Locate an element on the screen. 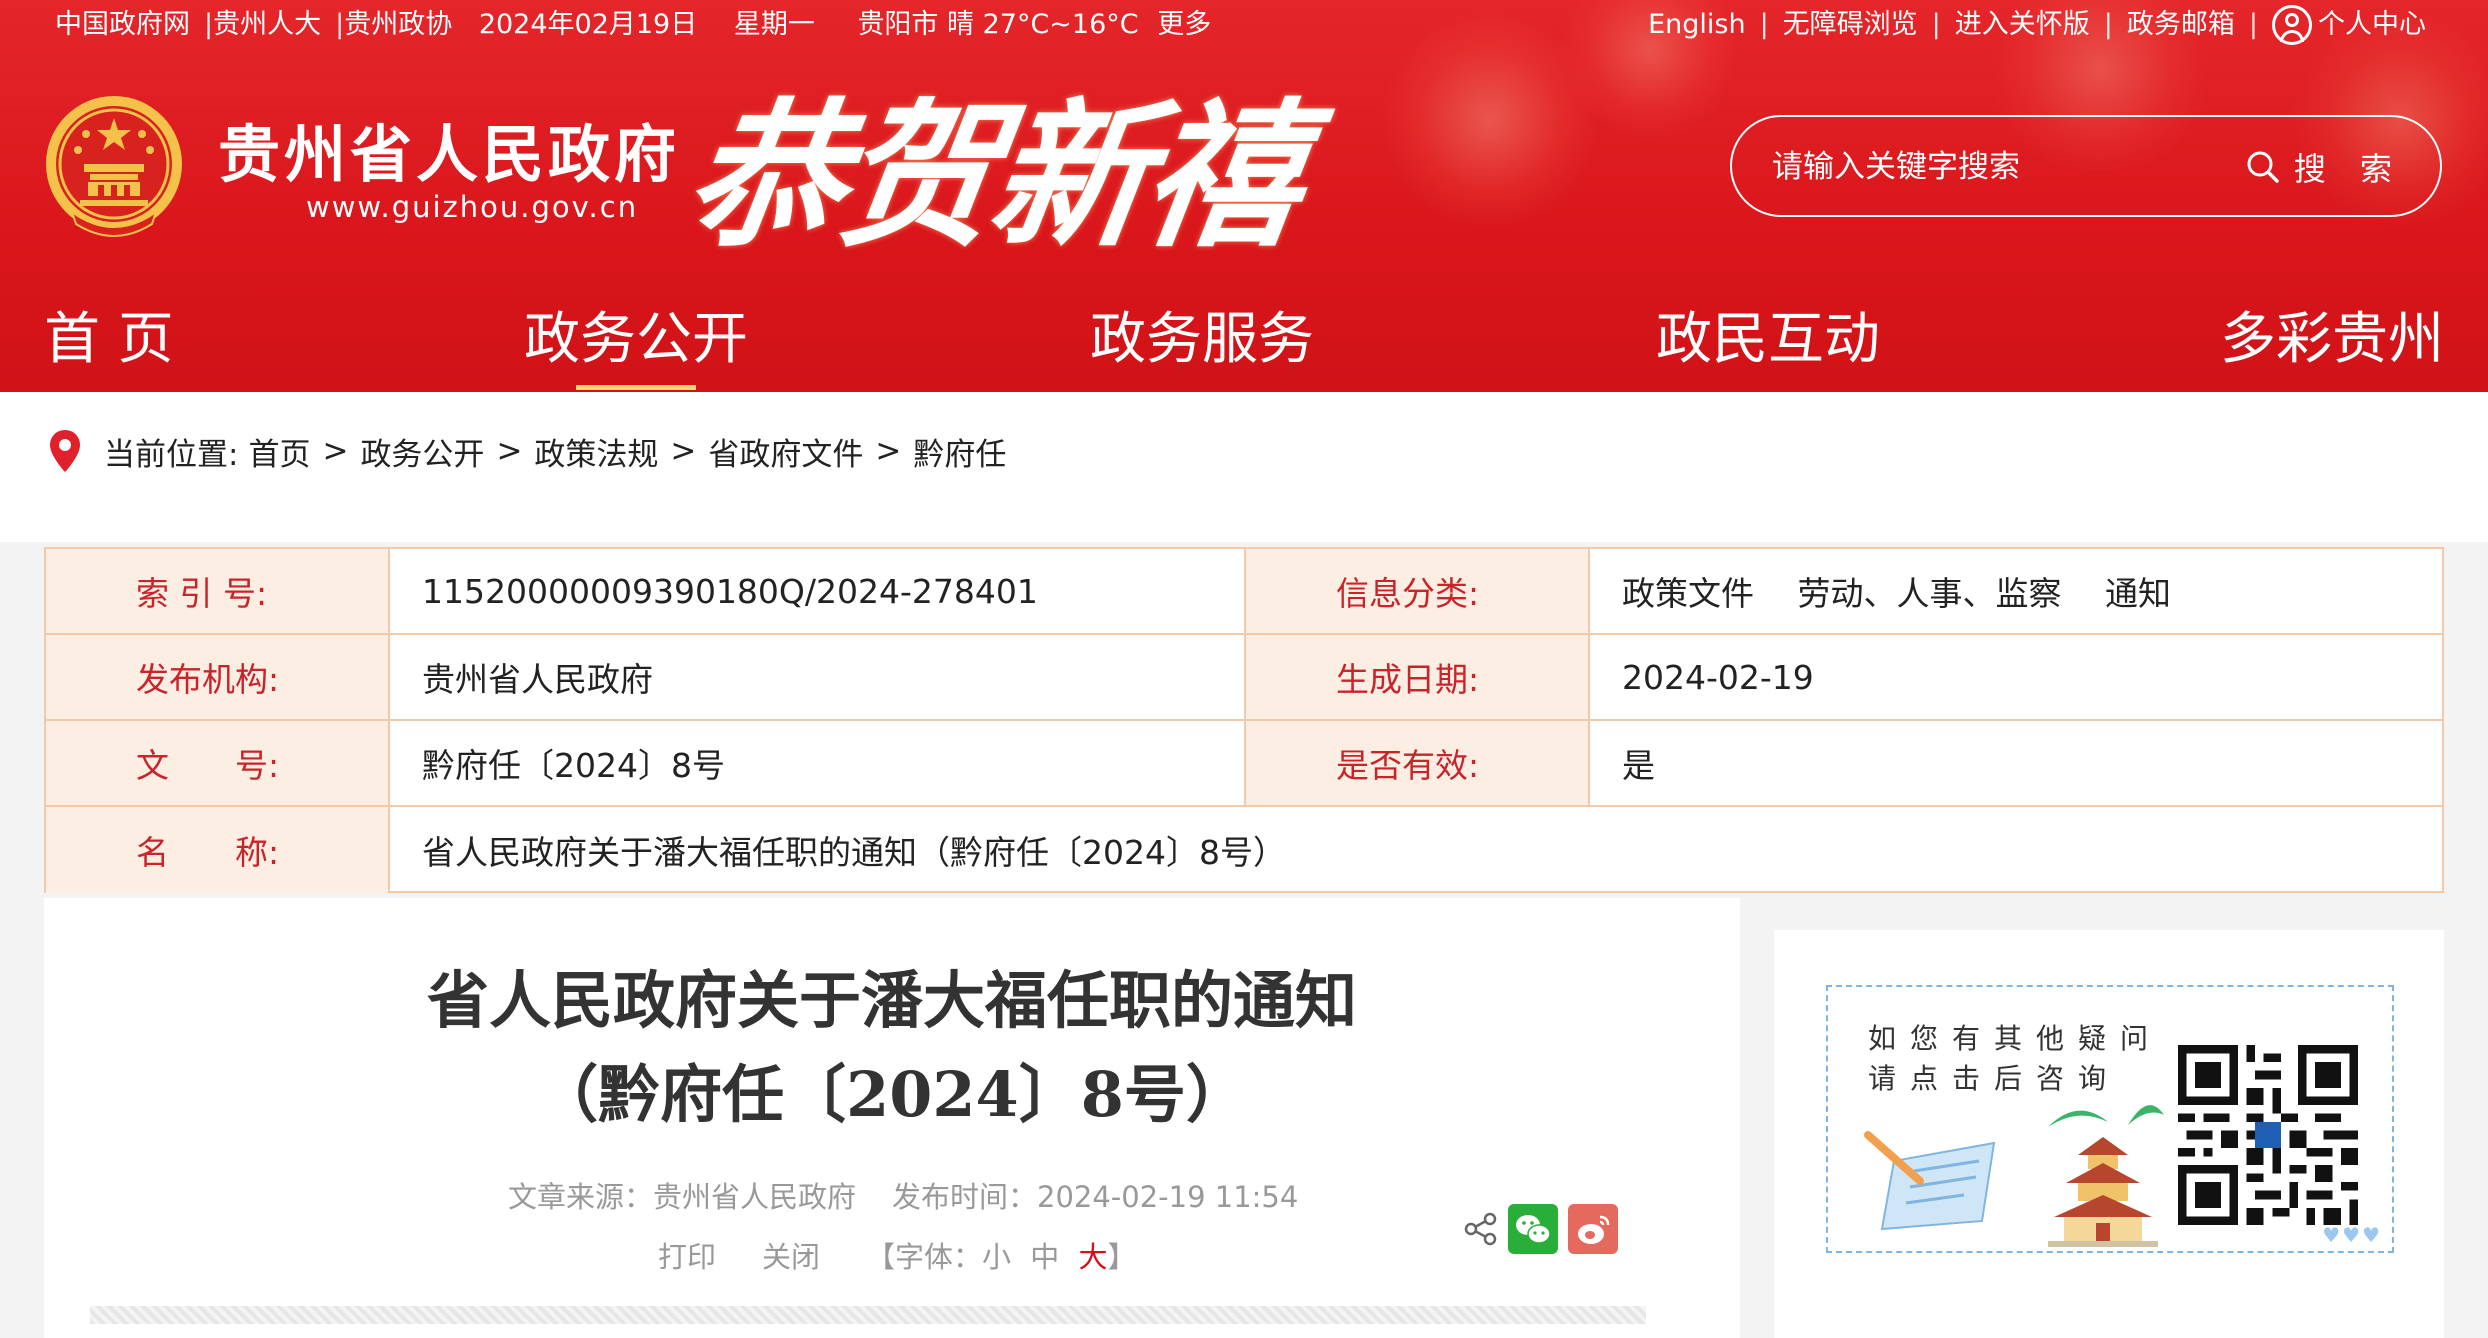 The height and width of the screenshot is (1338, 2488). date-label: 生成日期: is located at coordinates (1417, 677).